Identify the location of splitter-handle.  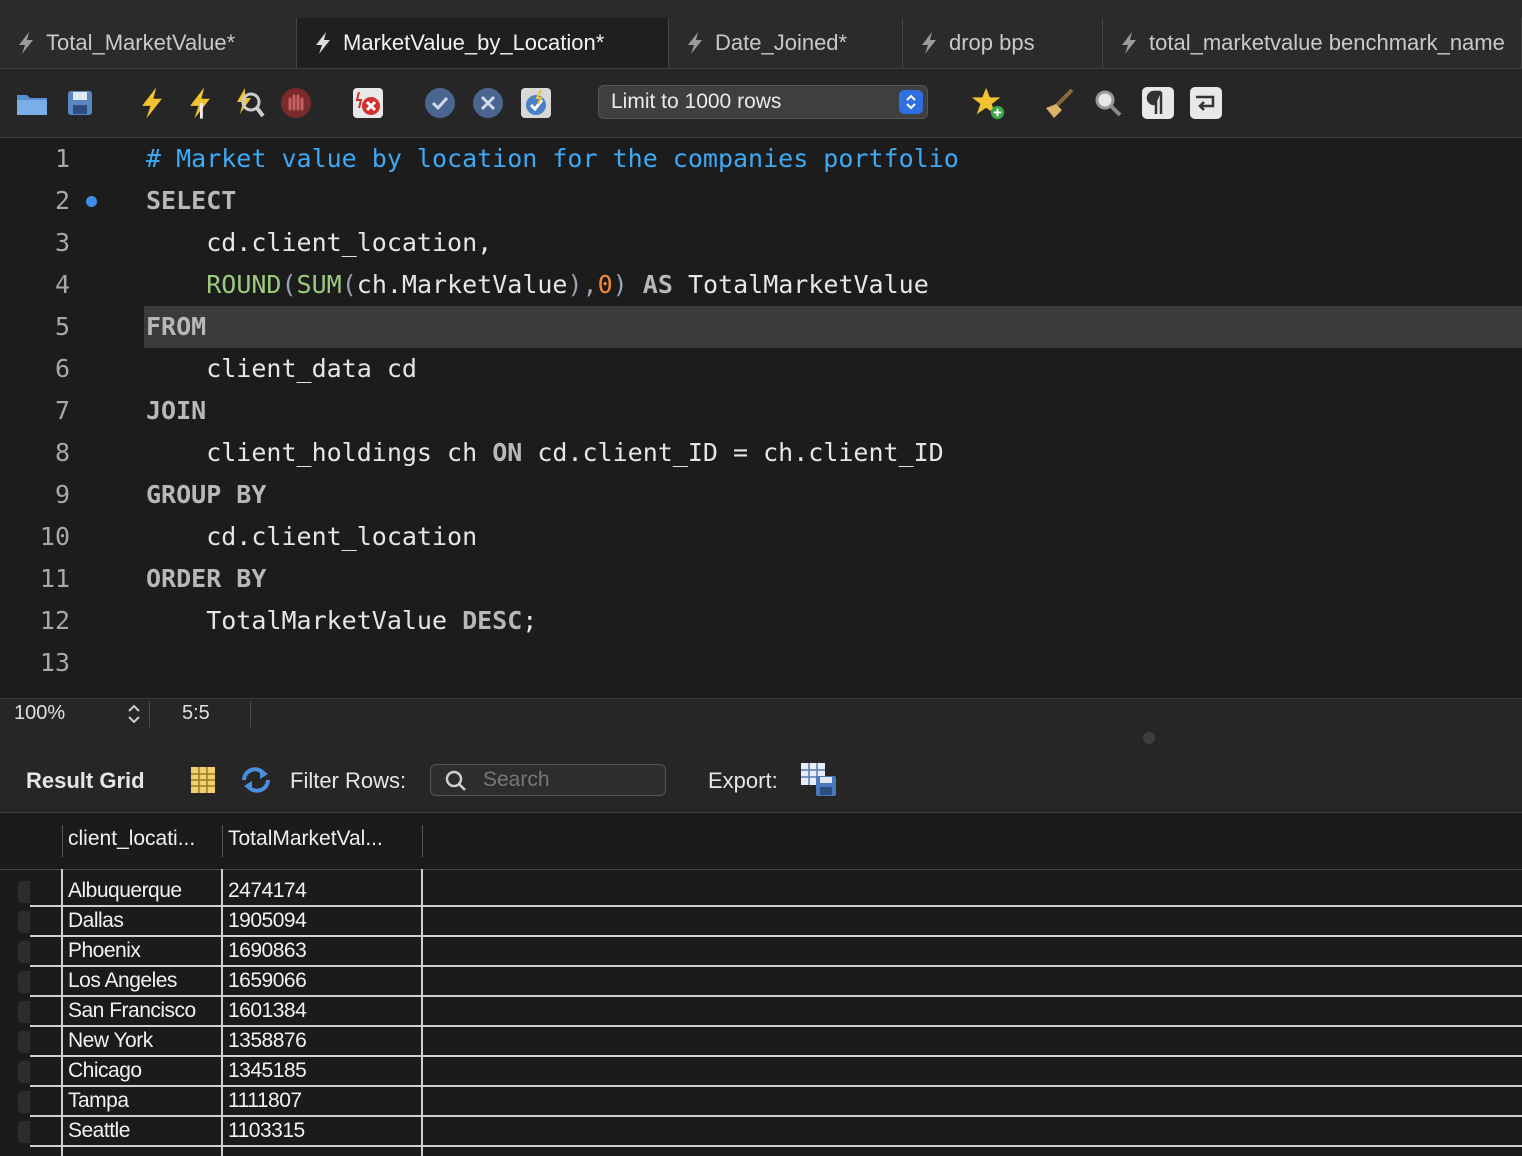
(1149, 738).